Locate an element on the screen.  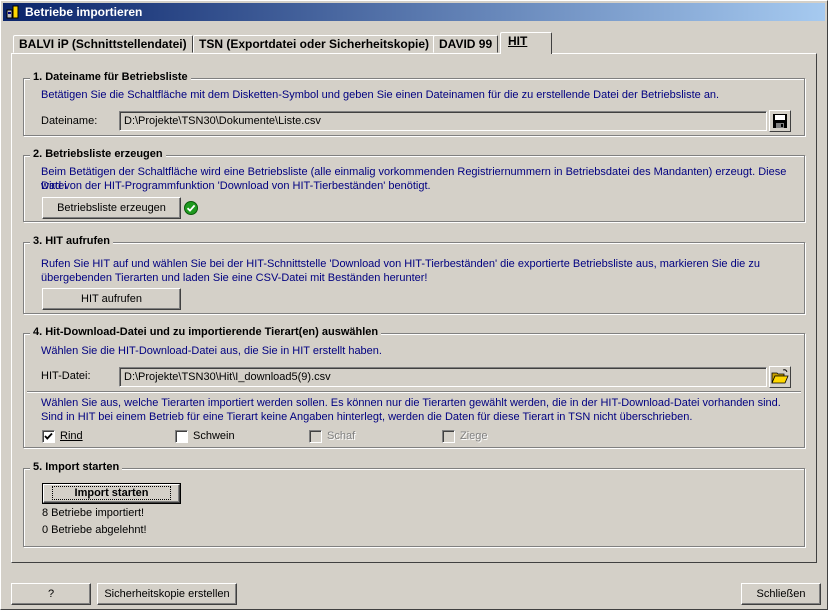
checkbox-ziege is located at coordinates (448, 436).